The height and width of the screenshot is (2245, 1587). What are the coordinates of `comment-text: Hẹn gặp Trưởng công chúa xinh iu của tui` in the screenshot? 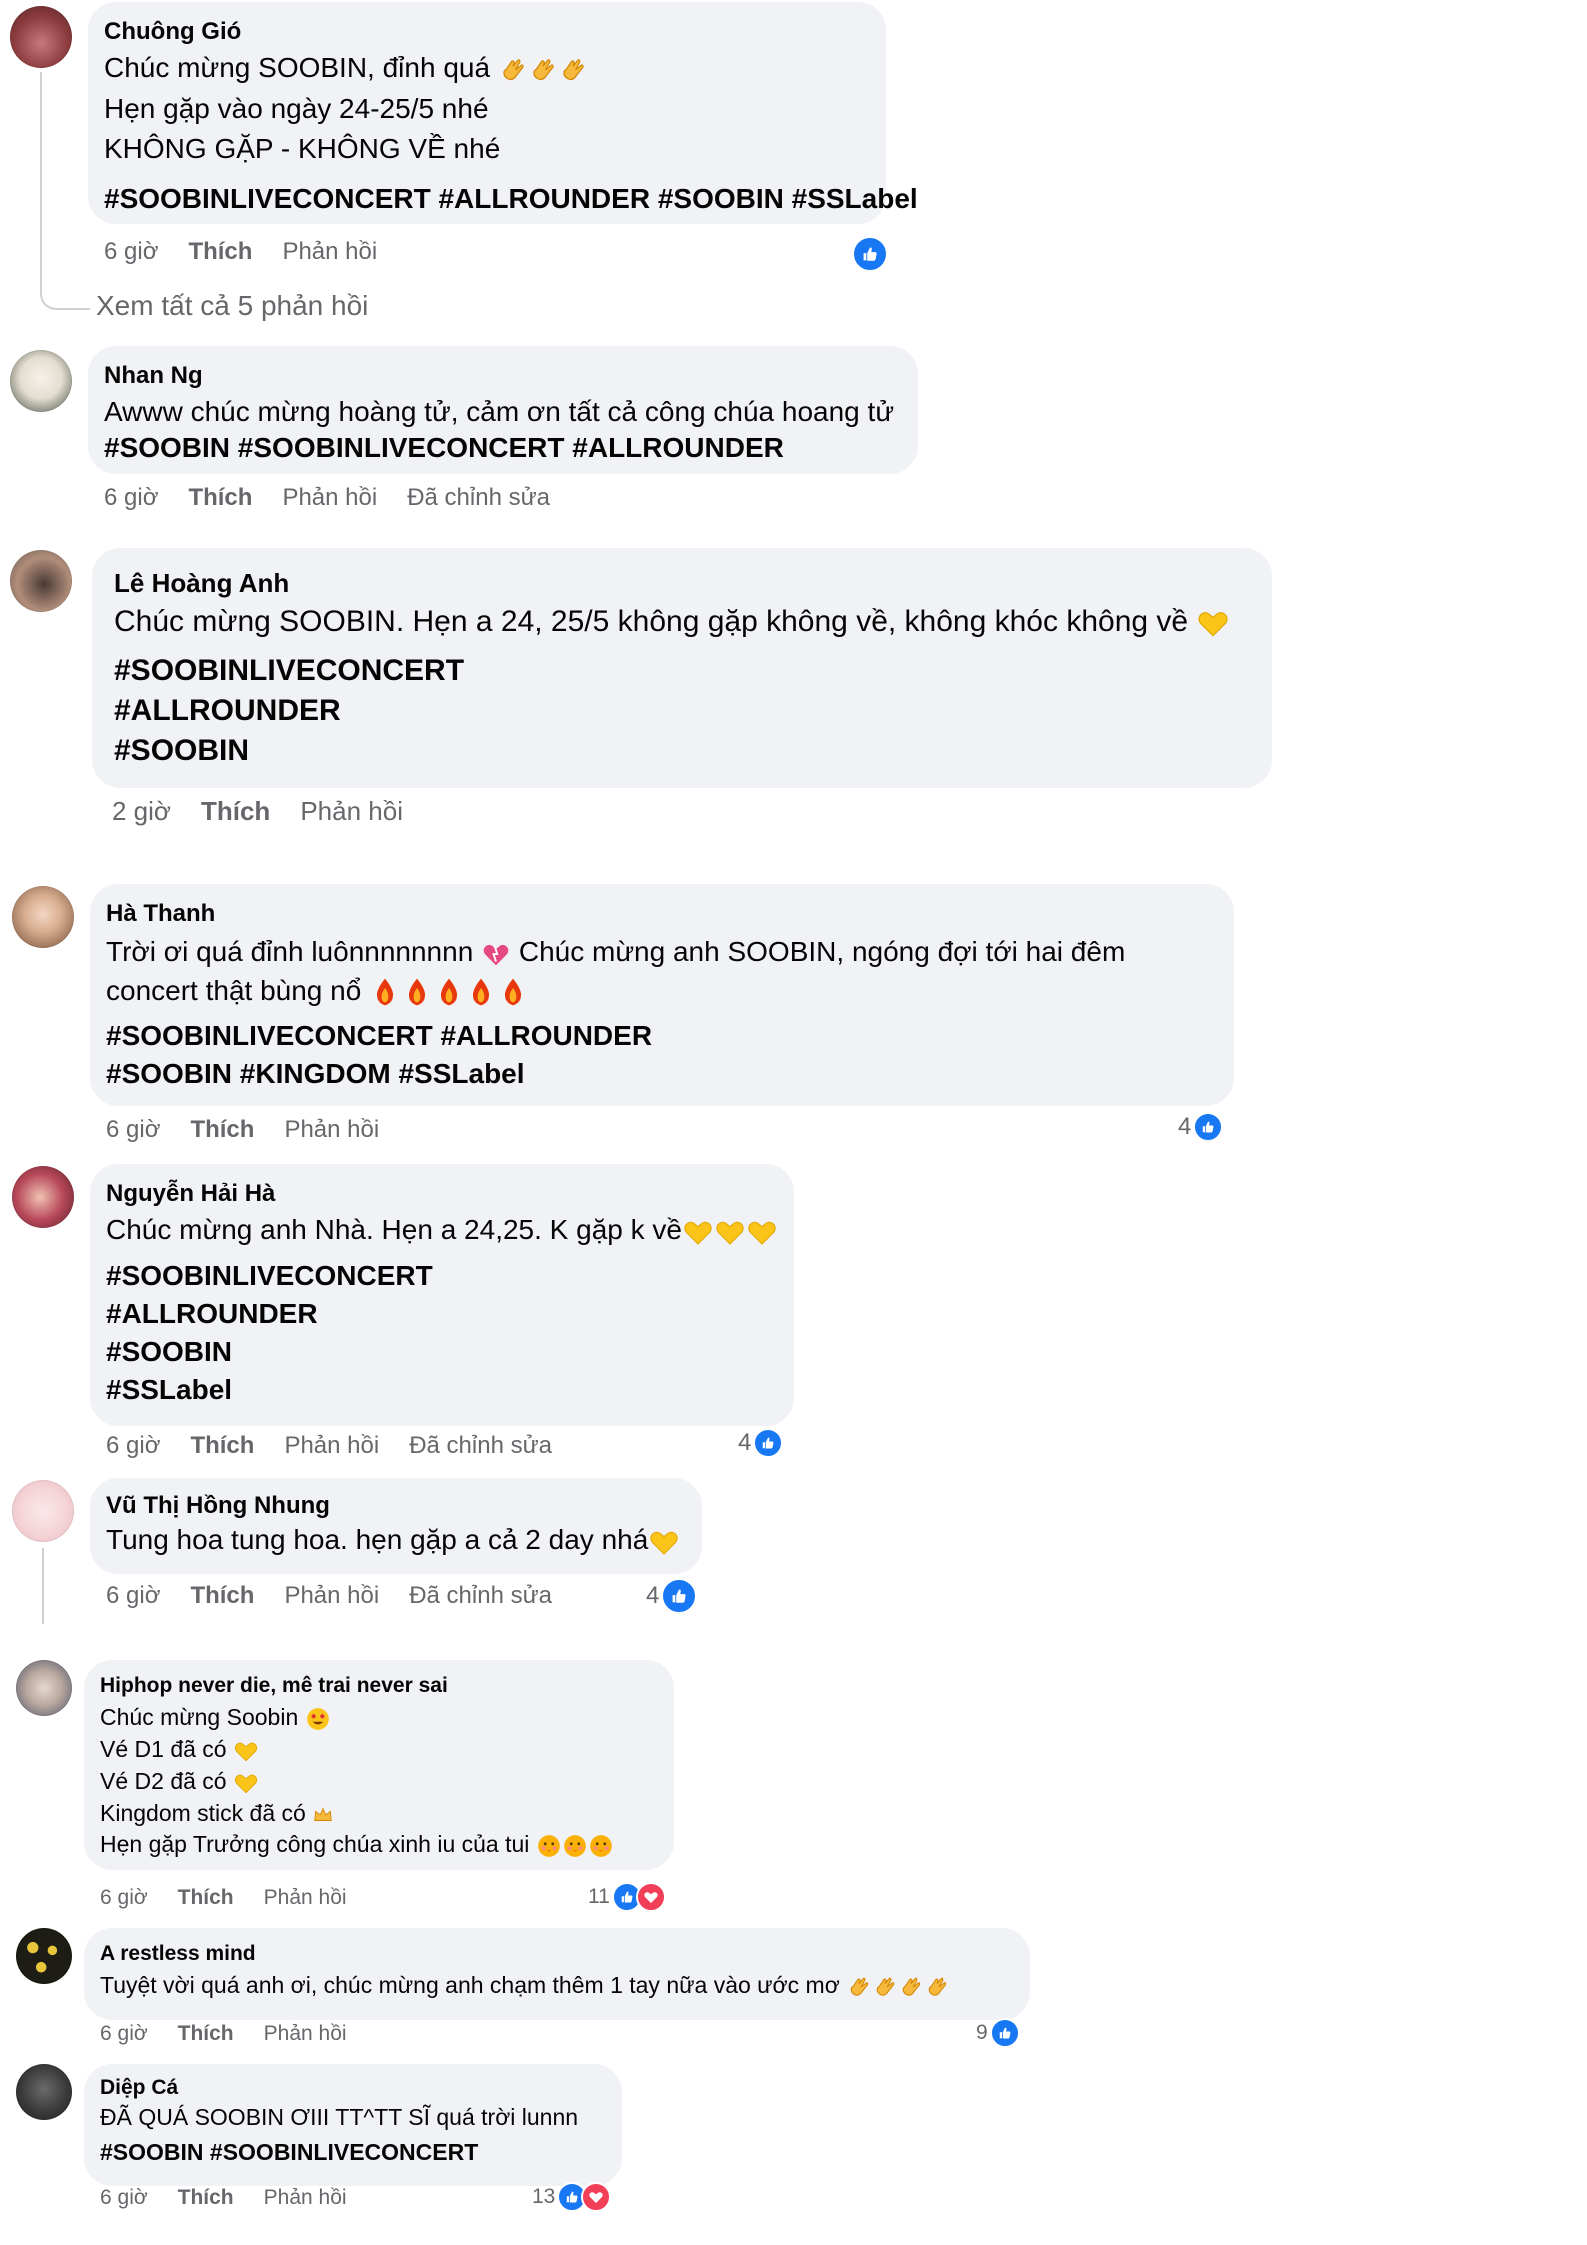 It's located at (377, 1845).